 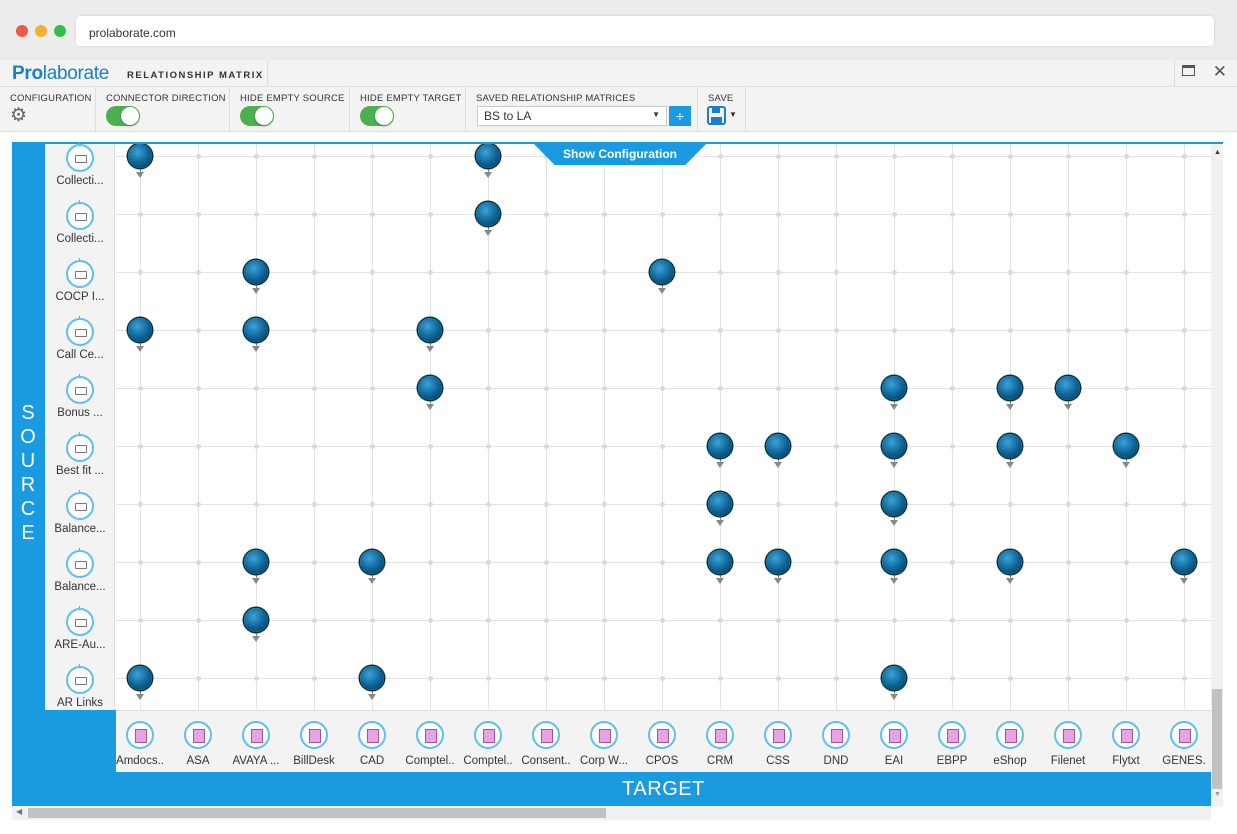 What do you see at coordinates (19, 811) in the screenshot?
I see `scroll-left-arrow-icon: ◀` at bounding box center [19, 811].